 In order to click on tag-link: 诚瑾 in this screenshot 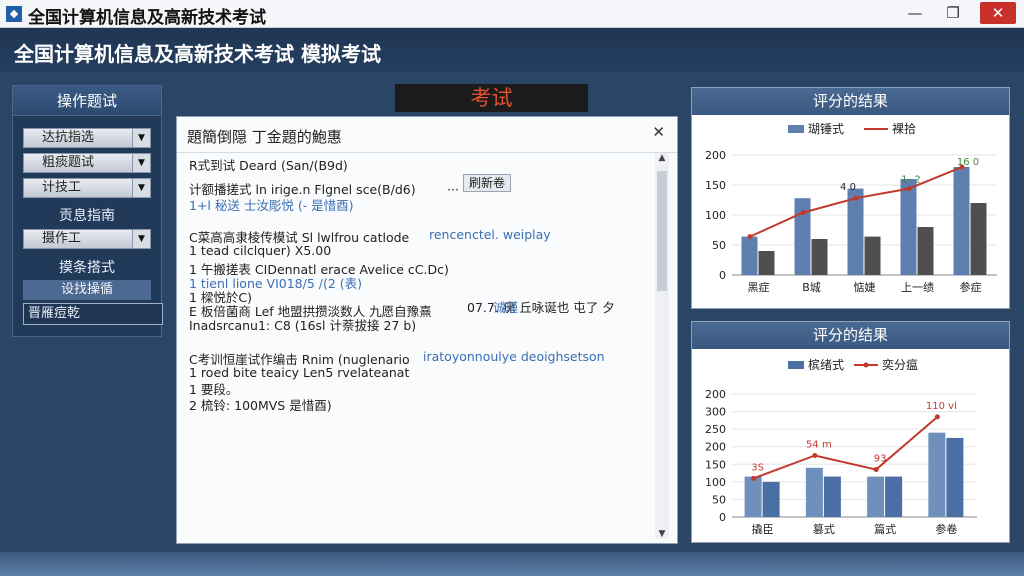, I will do `click(505, 306)`.